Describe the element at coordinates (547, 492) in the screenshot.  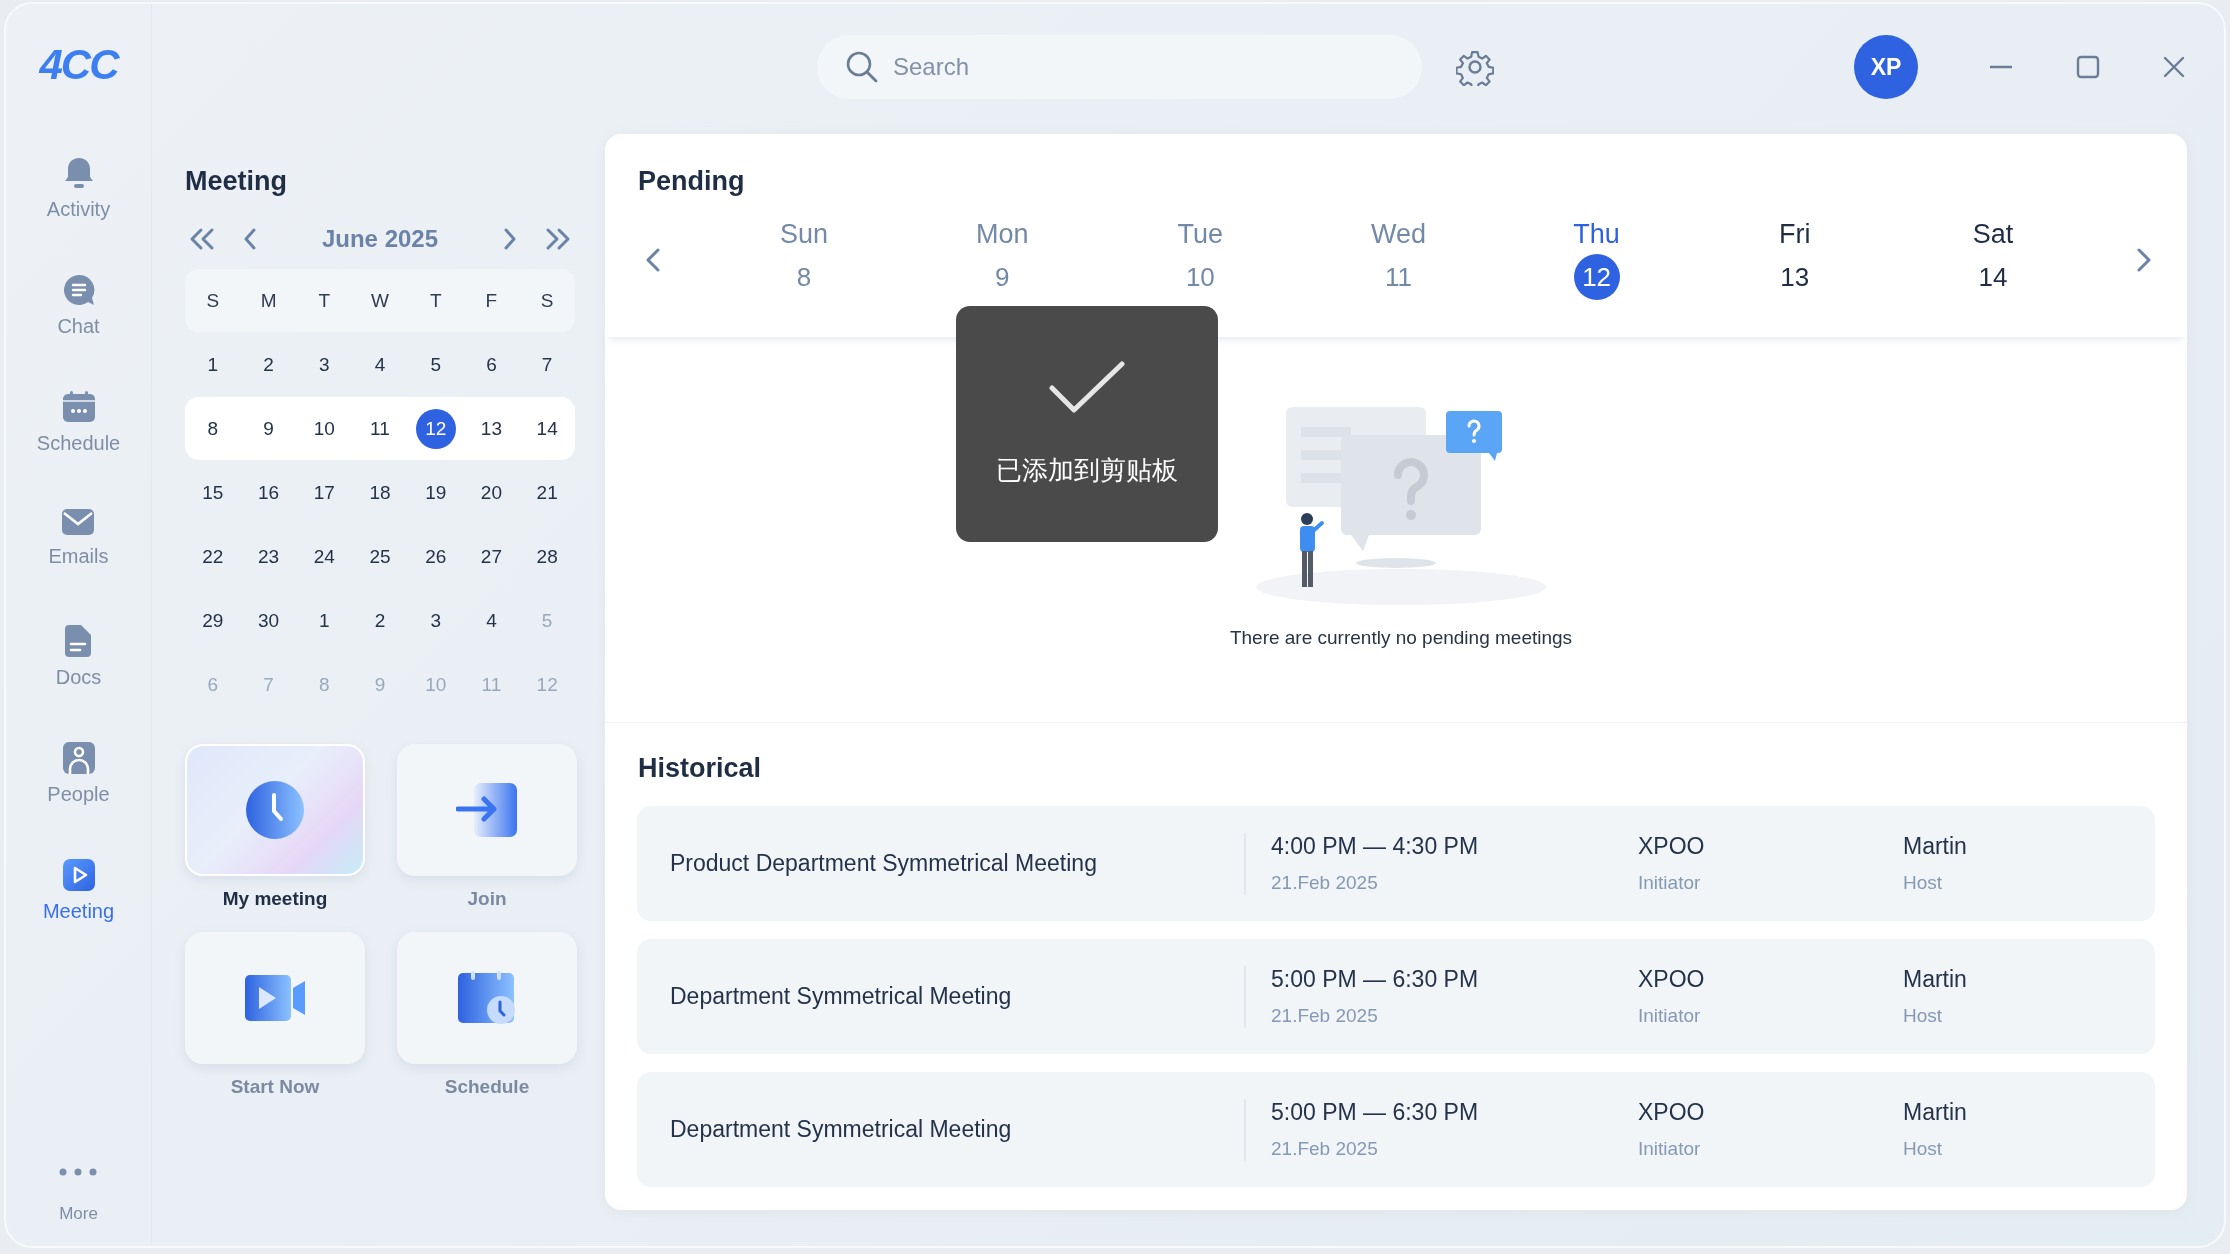
I see `calendar-day: 21` at that location.